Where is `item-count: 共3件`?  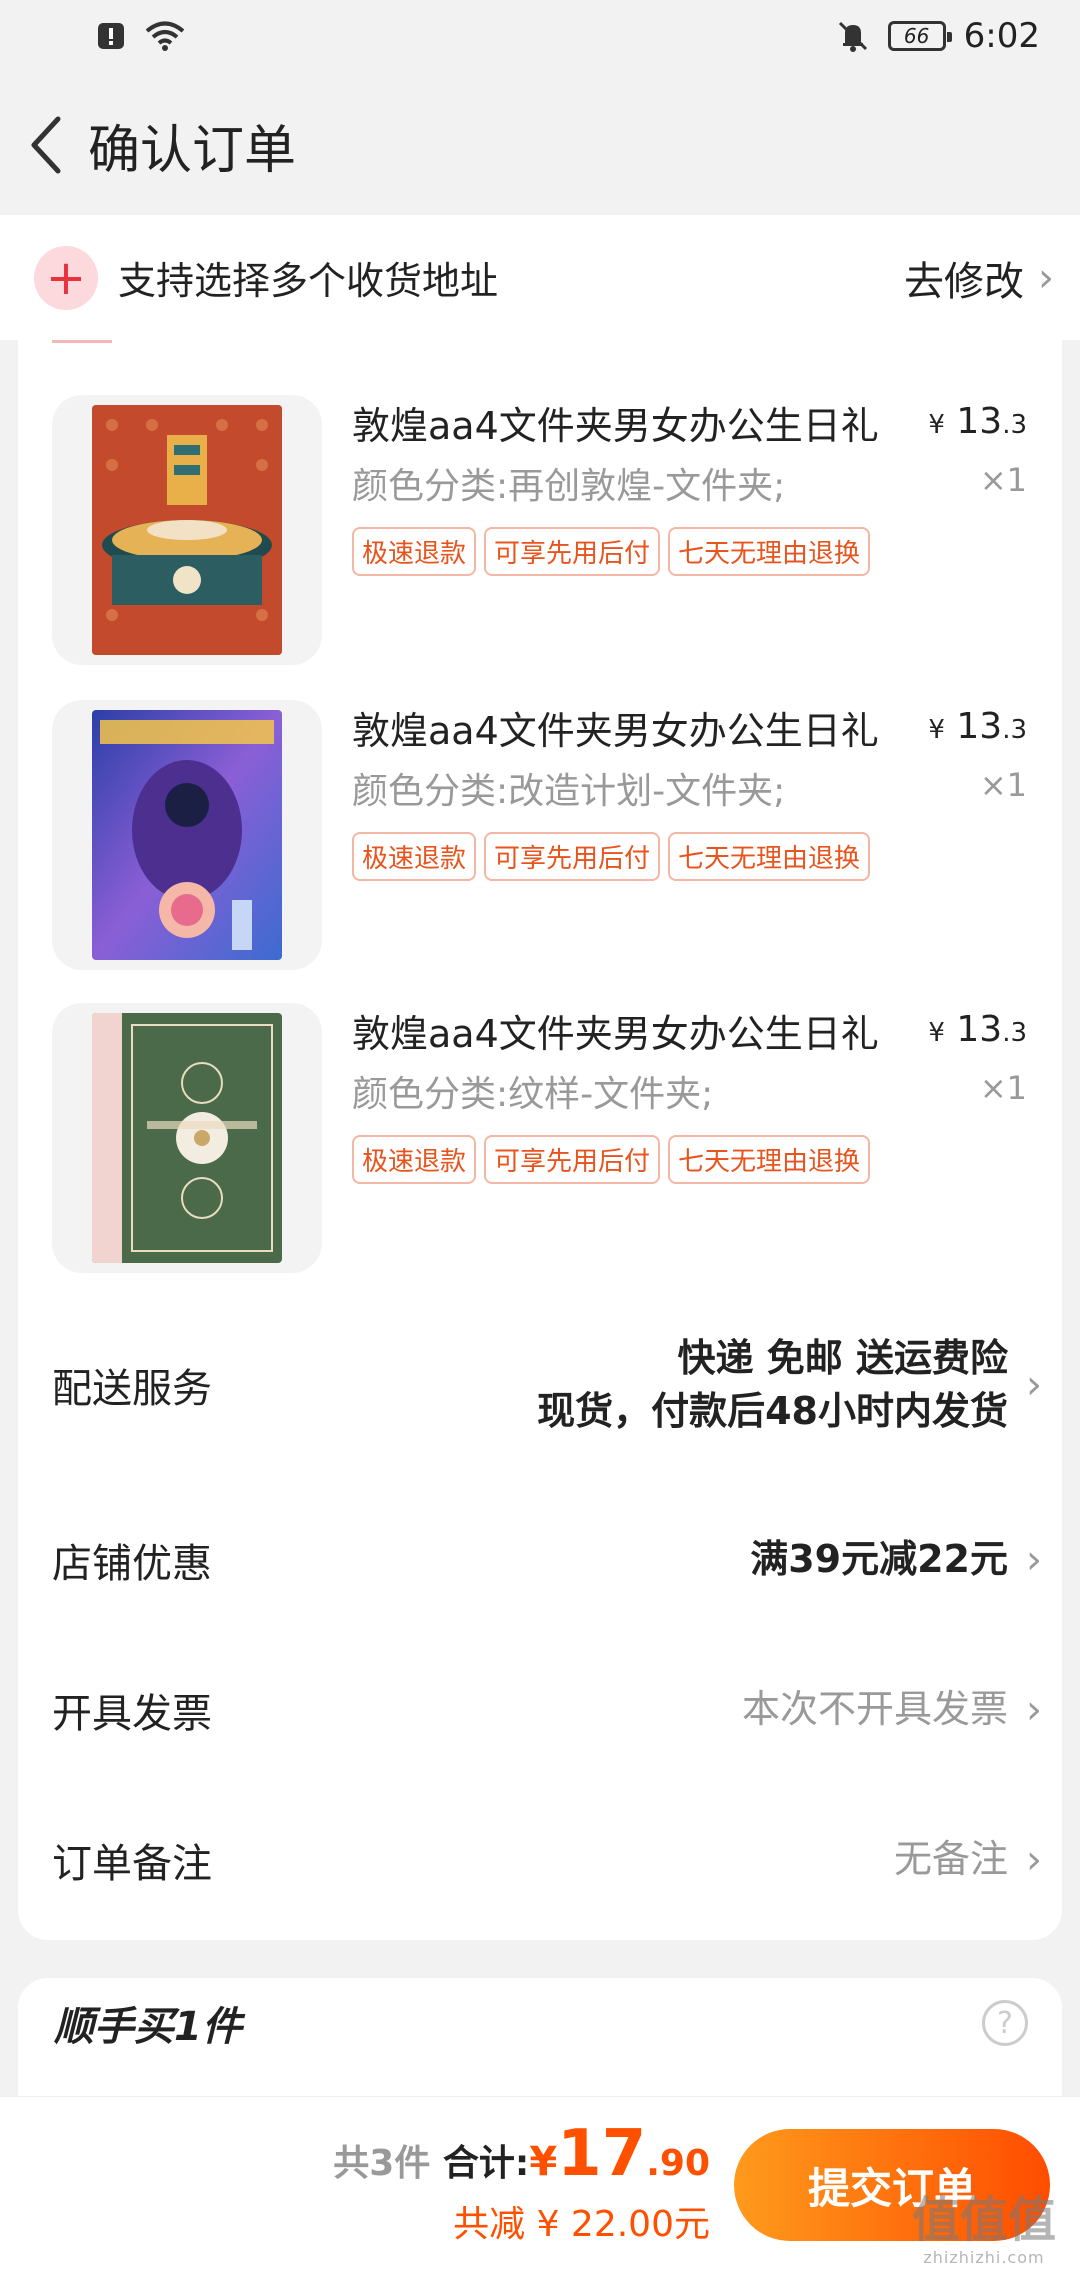 item-count: 共3件 is located at coordinates (382, 2163).